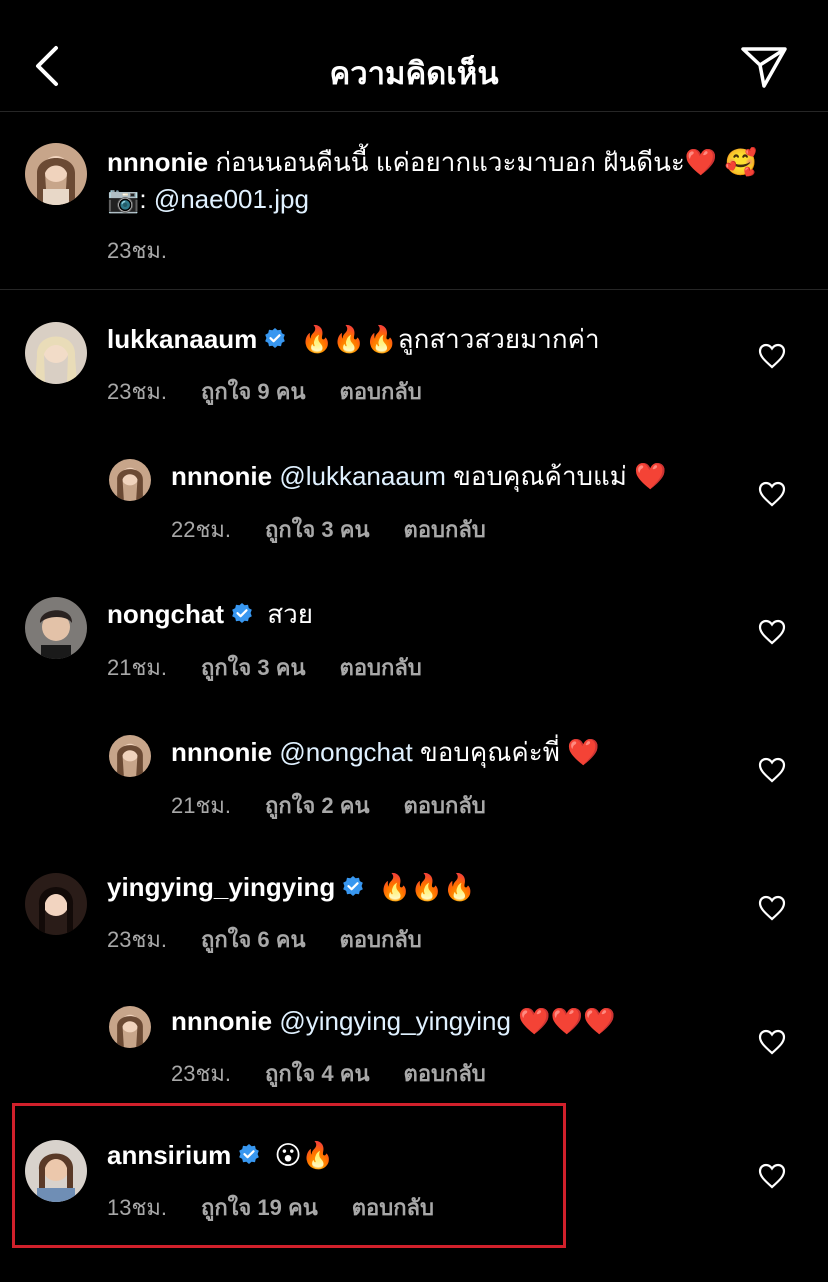 The width and height of the screenshot is (828, 1282). I want to click on header-bar: ความคิดเห็น, so click(414, 56).